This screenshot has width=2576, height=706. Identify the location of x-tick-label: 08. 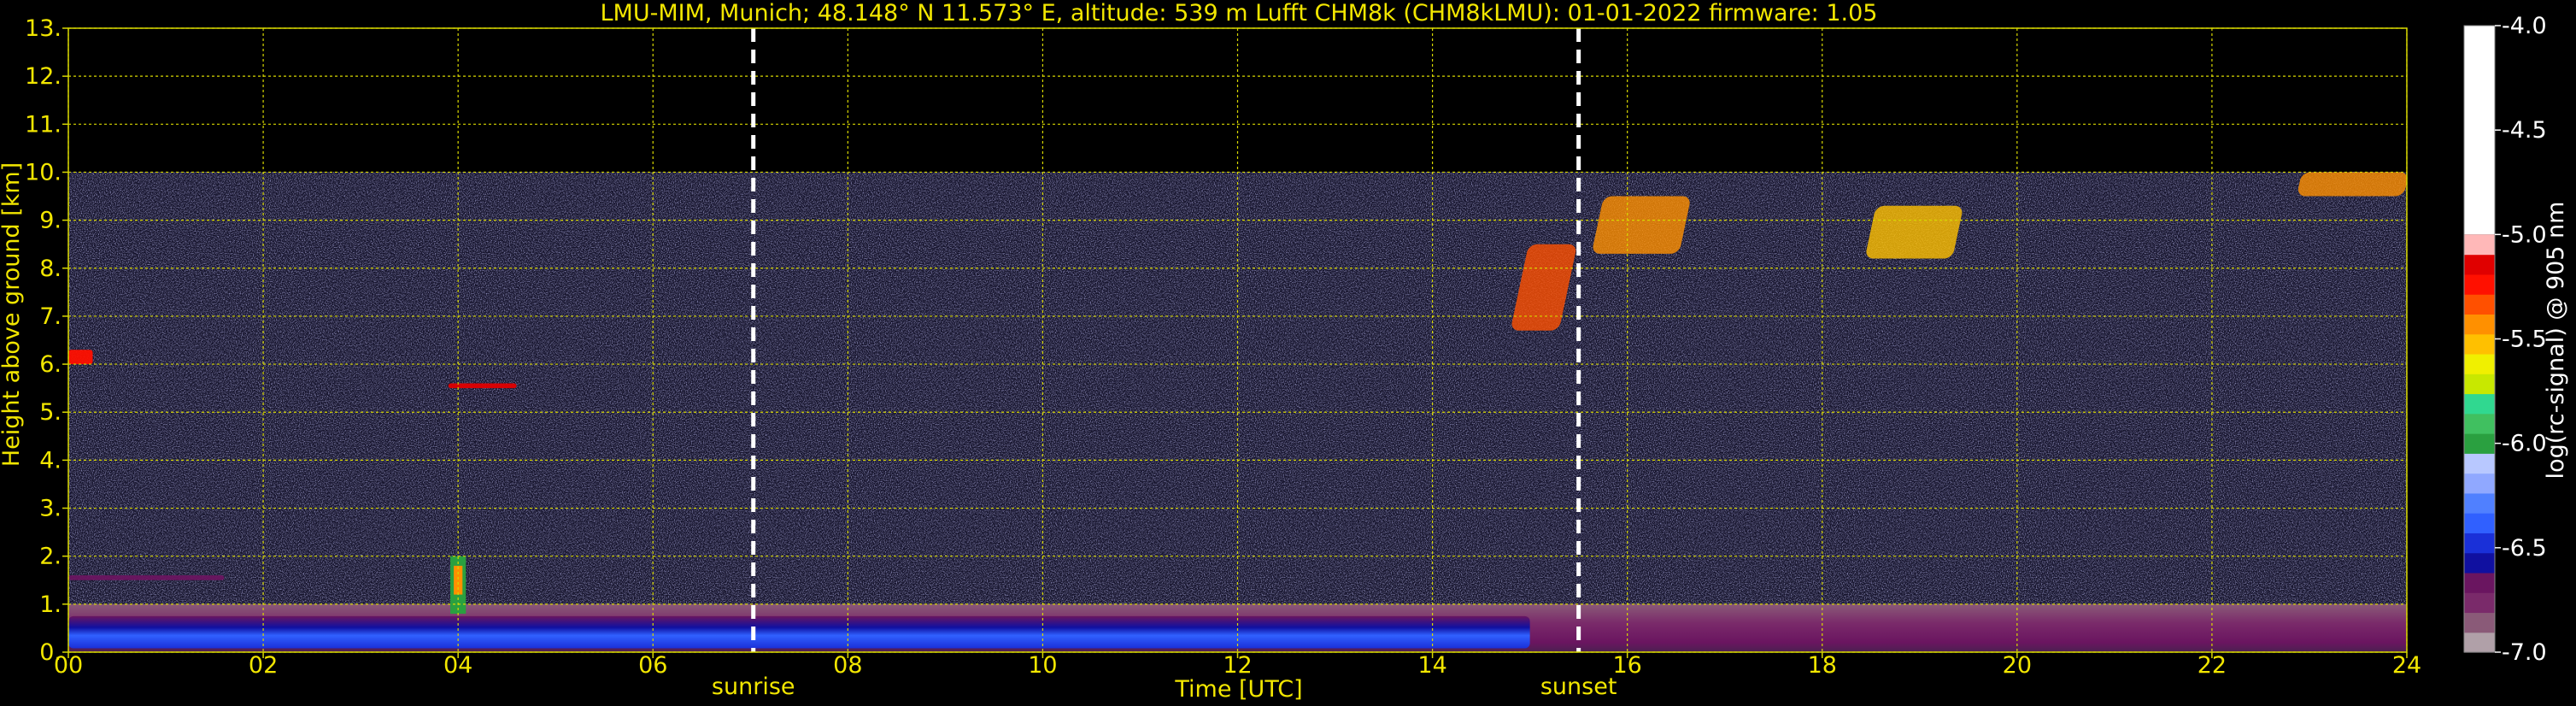
(847, 665).